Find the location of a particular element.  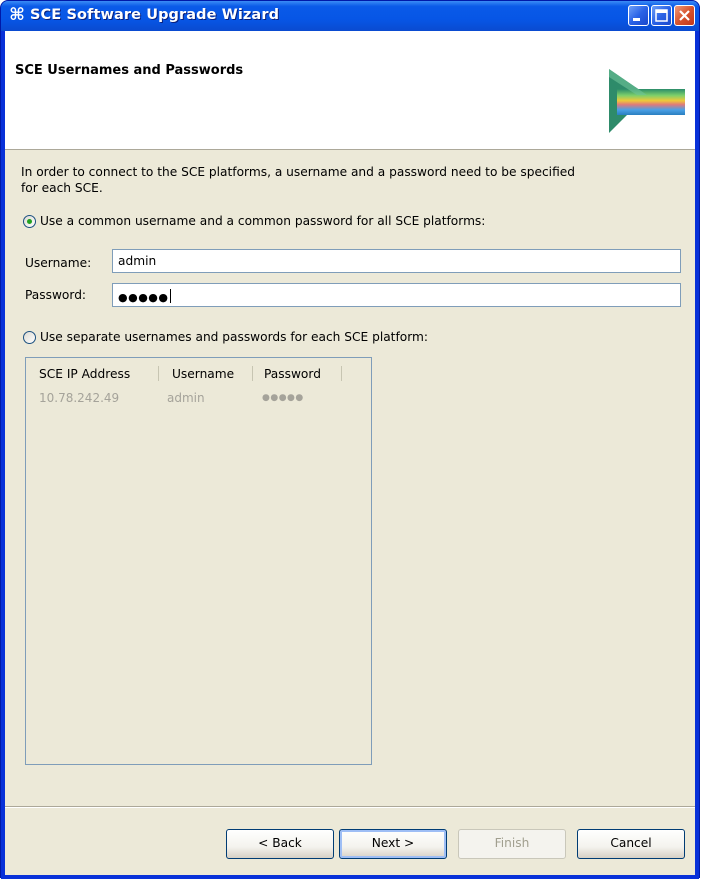

title-bar: ⌘ SCE Software Upgrade Wizard is located at coordinates (350, 16).